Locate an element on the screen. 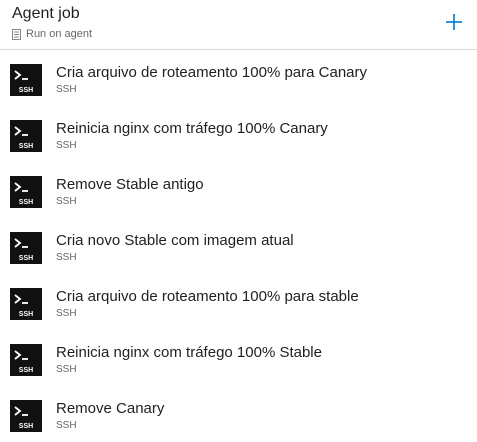  agent-icon is located at coordinates (16, 34).